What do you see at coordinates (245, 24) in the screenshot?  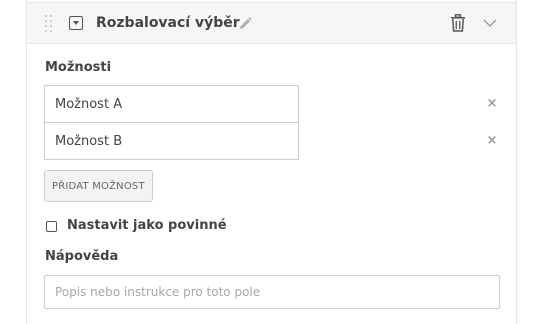 I see `pencil-icon` at bounding box center [245, 24].